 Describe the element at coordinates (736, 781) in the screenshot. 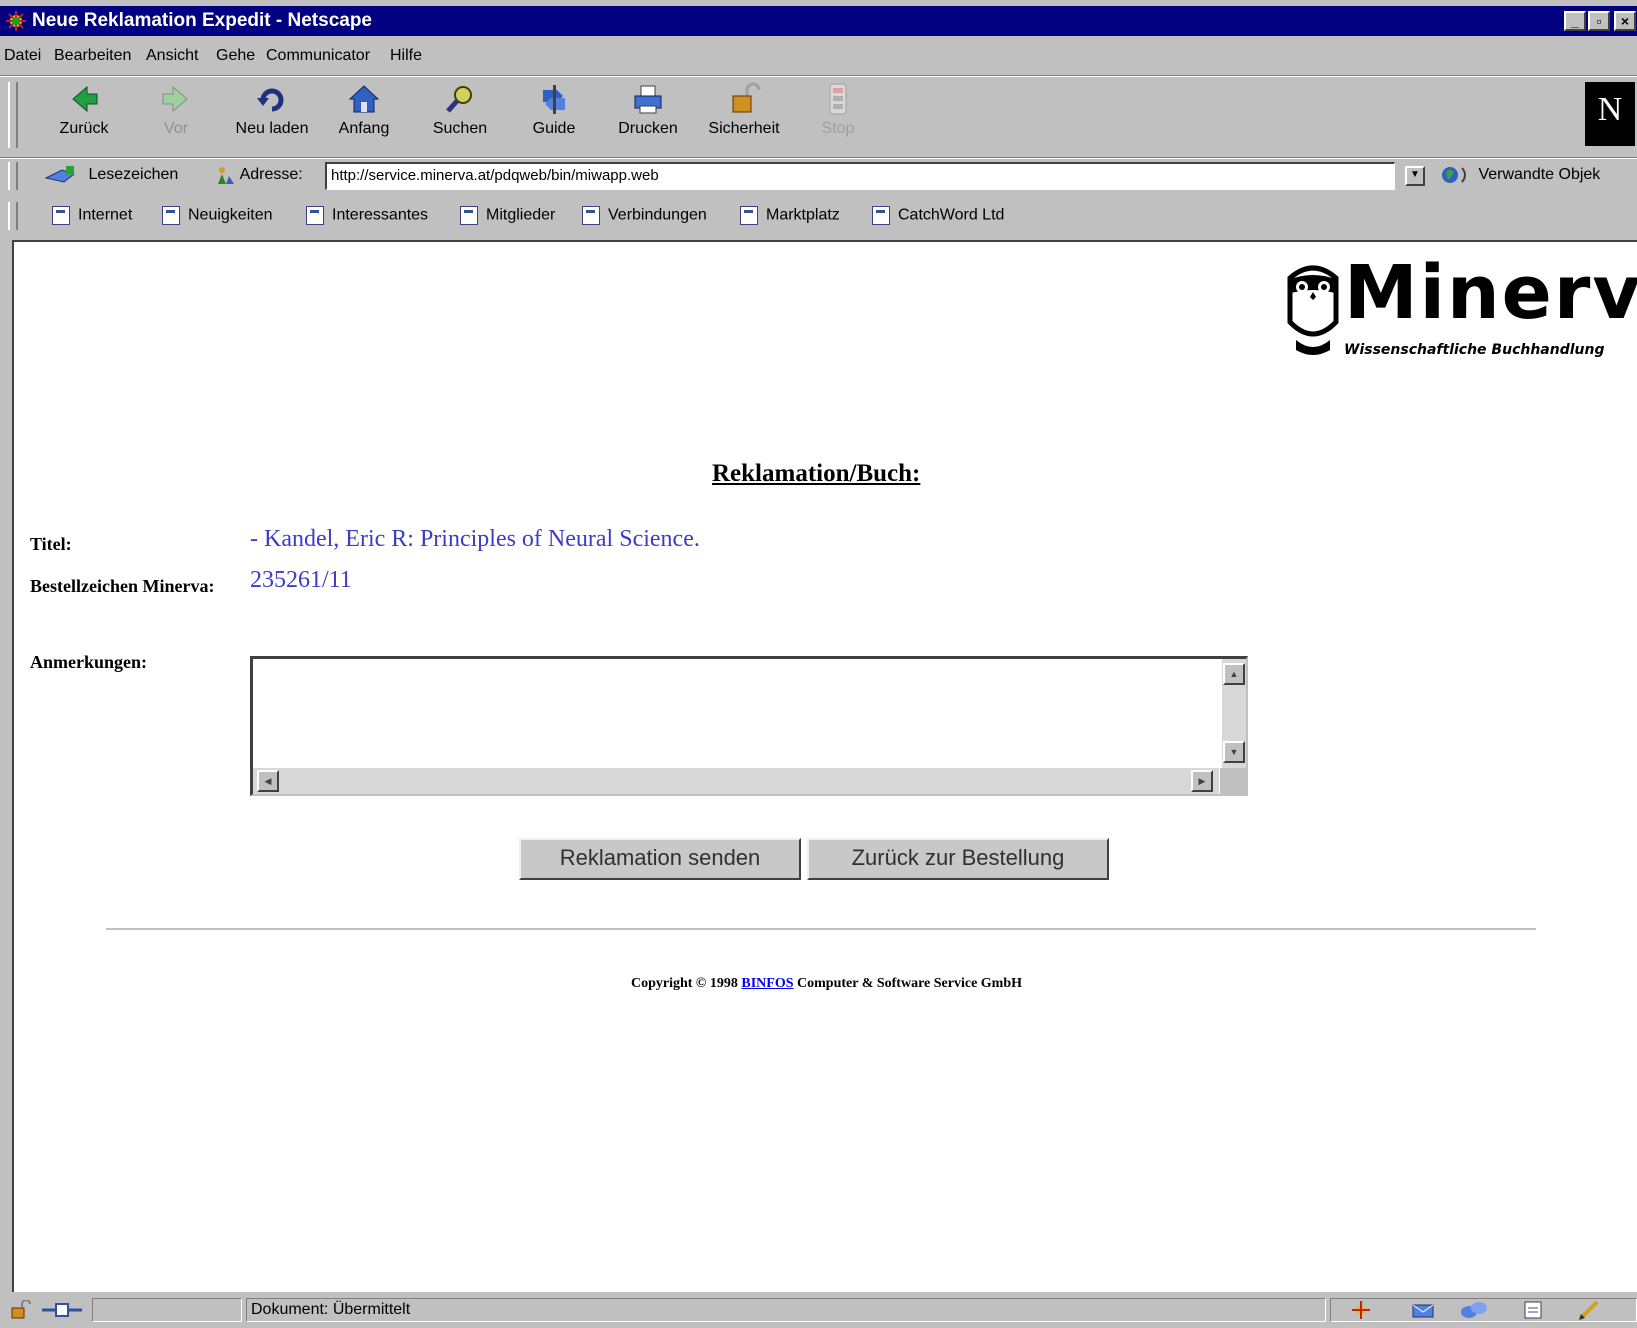

I see `horizontal-scrollbar: ◀ ▶` at that location.